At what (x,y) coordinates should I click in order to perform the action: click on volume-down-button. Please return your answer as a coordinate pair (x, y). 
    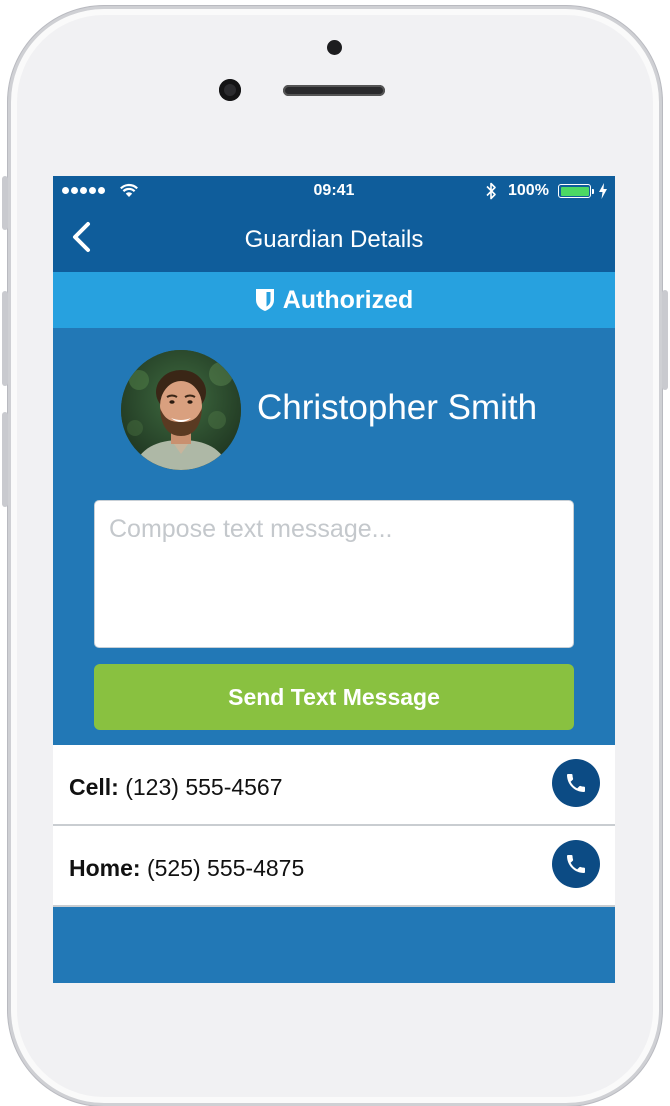
    Looking at the image, I should click on (5, 459).